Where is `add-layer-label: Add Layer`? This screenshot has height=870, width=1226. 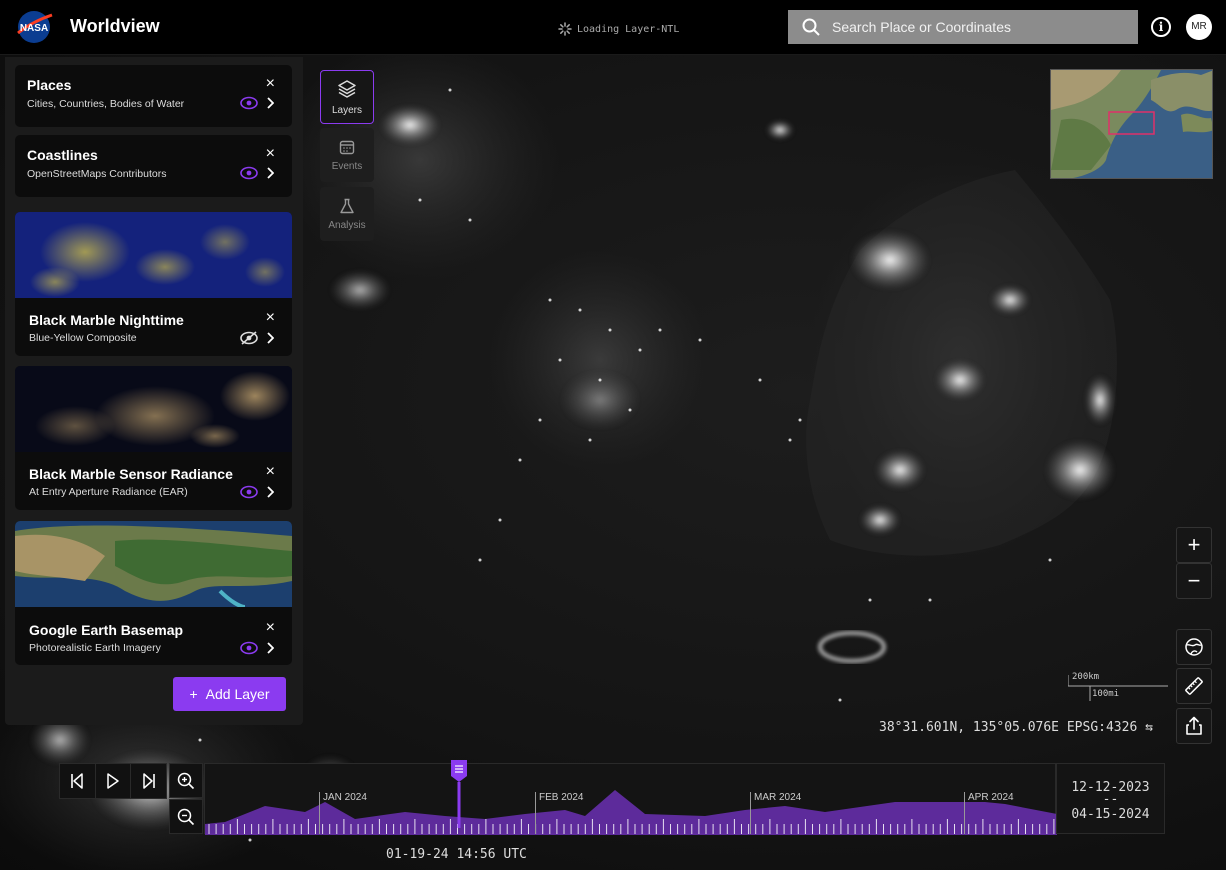 add-layer-label: Add Layer is located at coordinates (237, 694).